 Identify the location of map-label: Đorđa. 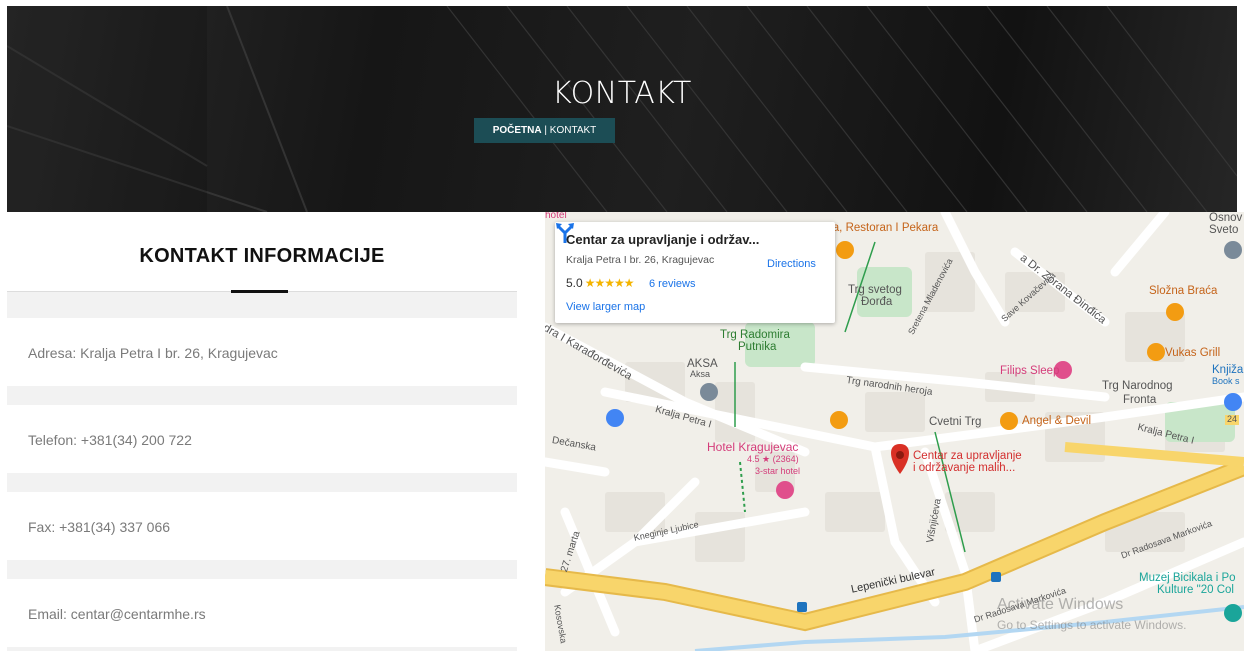
(877, 302).